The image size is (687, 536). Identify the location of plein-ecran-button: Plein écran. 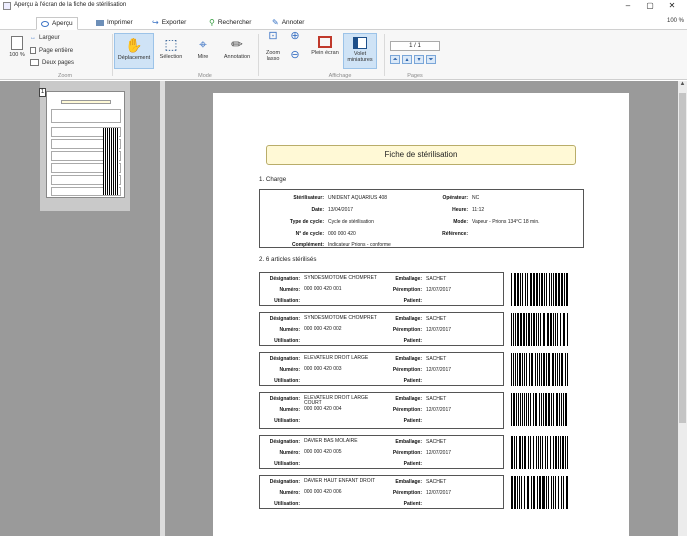
(325, 51).